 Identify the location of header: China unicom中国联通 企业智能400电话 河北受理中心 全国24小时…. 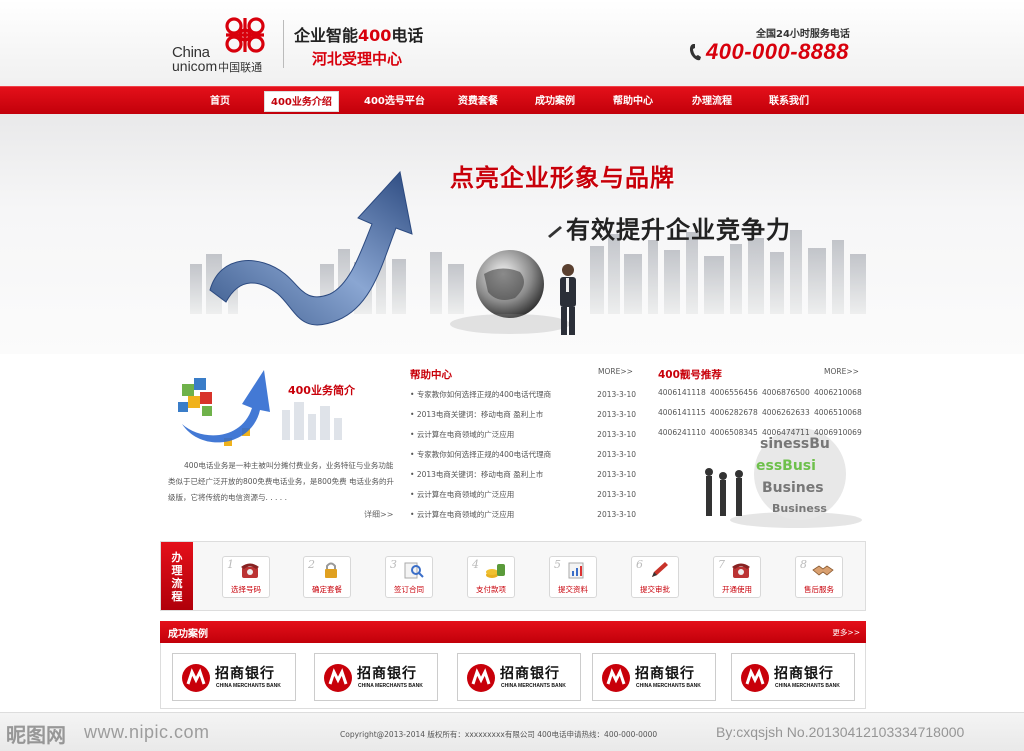
(512, 43).